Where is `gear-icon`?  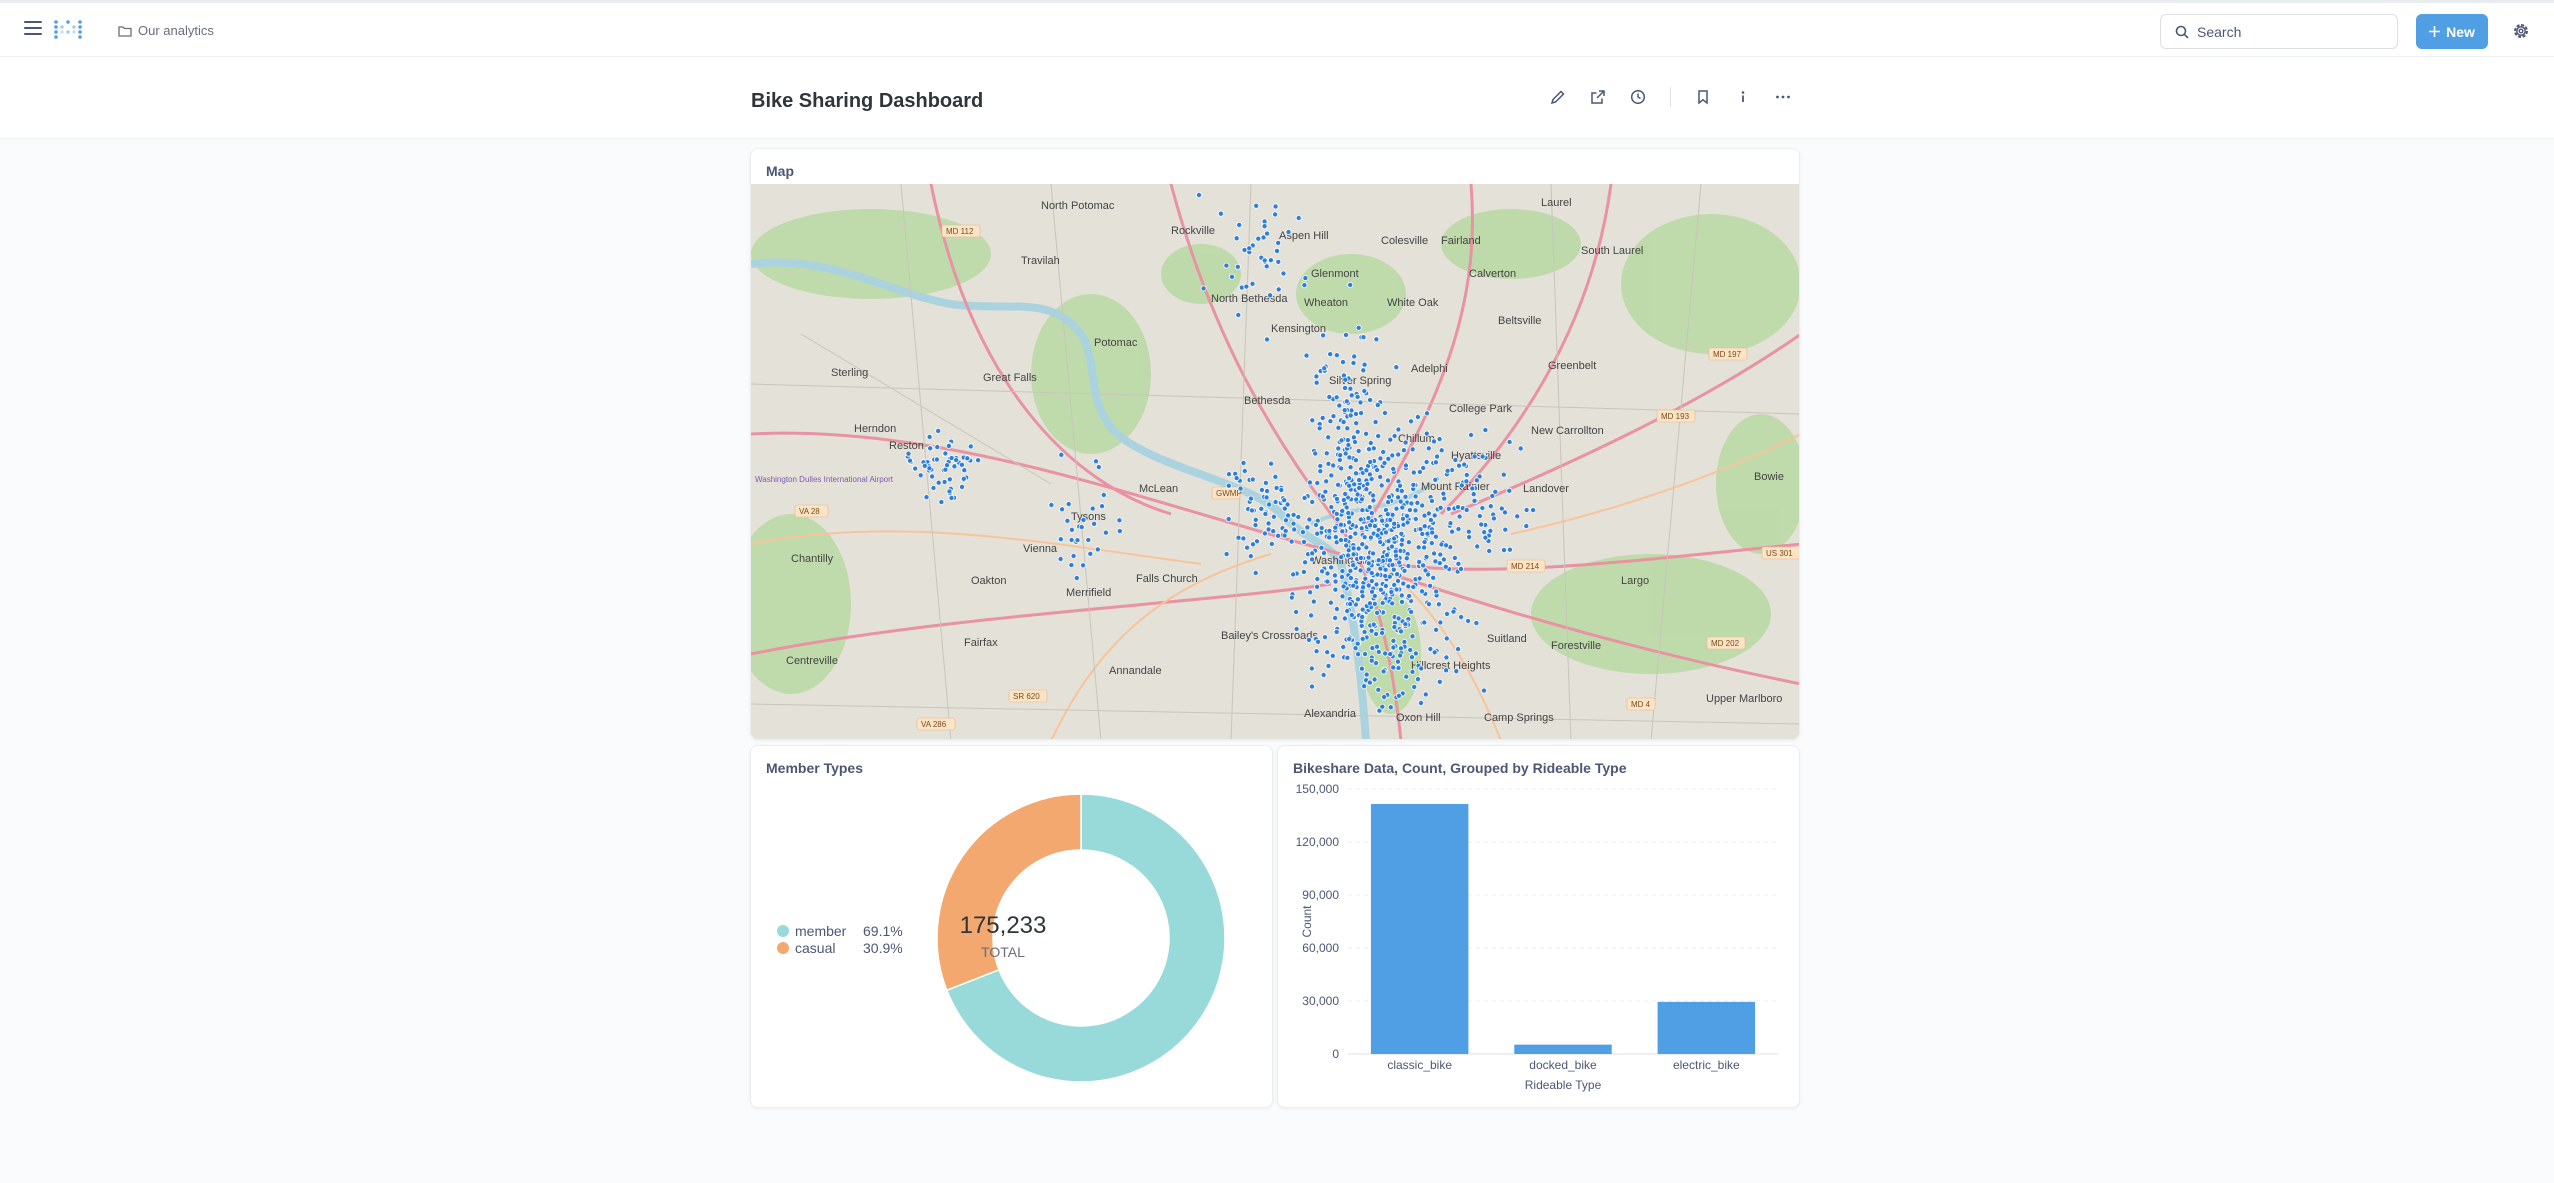
gear-icon is located at coordinates (2521, 31).